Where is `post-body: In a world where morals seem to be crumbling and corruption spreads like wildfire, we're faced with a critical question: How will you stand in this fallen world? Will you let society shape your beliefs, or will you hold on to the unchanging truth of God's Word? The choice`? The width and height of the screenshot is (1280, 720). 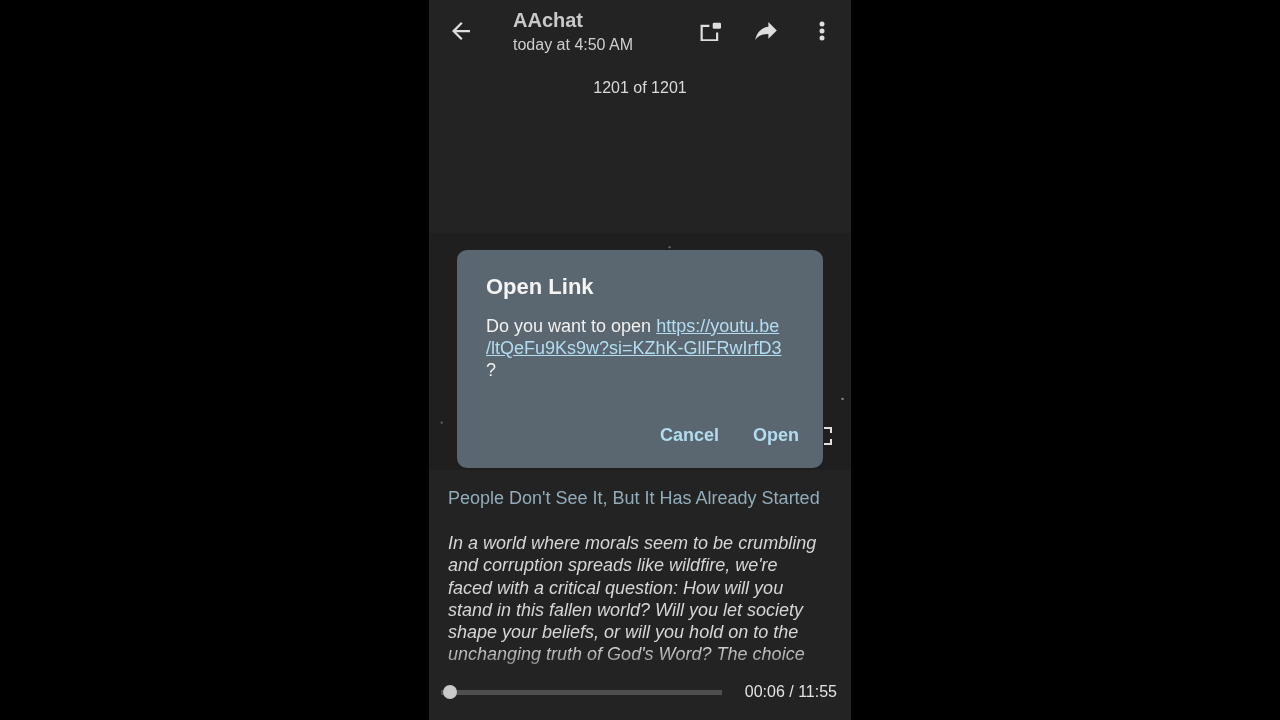 post-body: In a world where morals seem to be crumbling and corruption spreads like wildfire, we're faced with a critical question: How will you stand in this fallen world? Will you let society shape your beliefs, or will you hold on to the unchanging truth of God's Word? The choice is located at coordinates (633, 599).